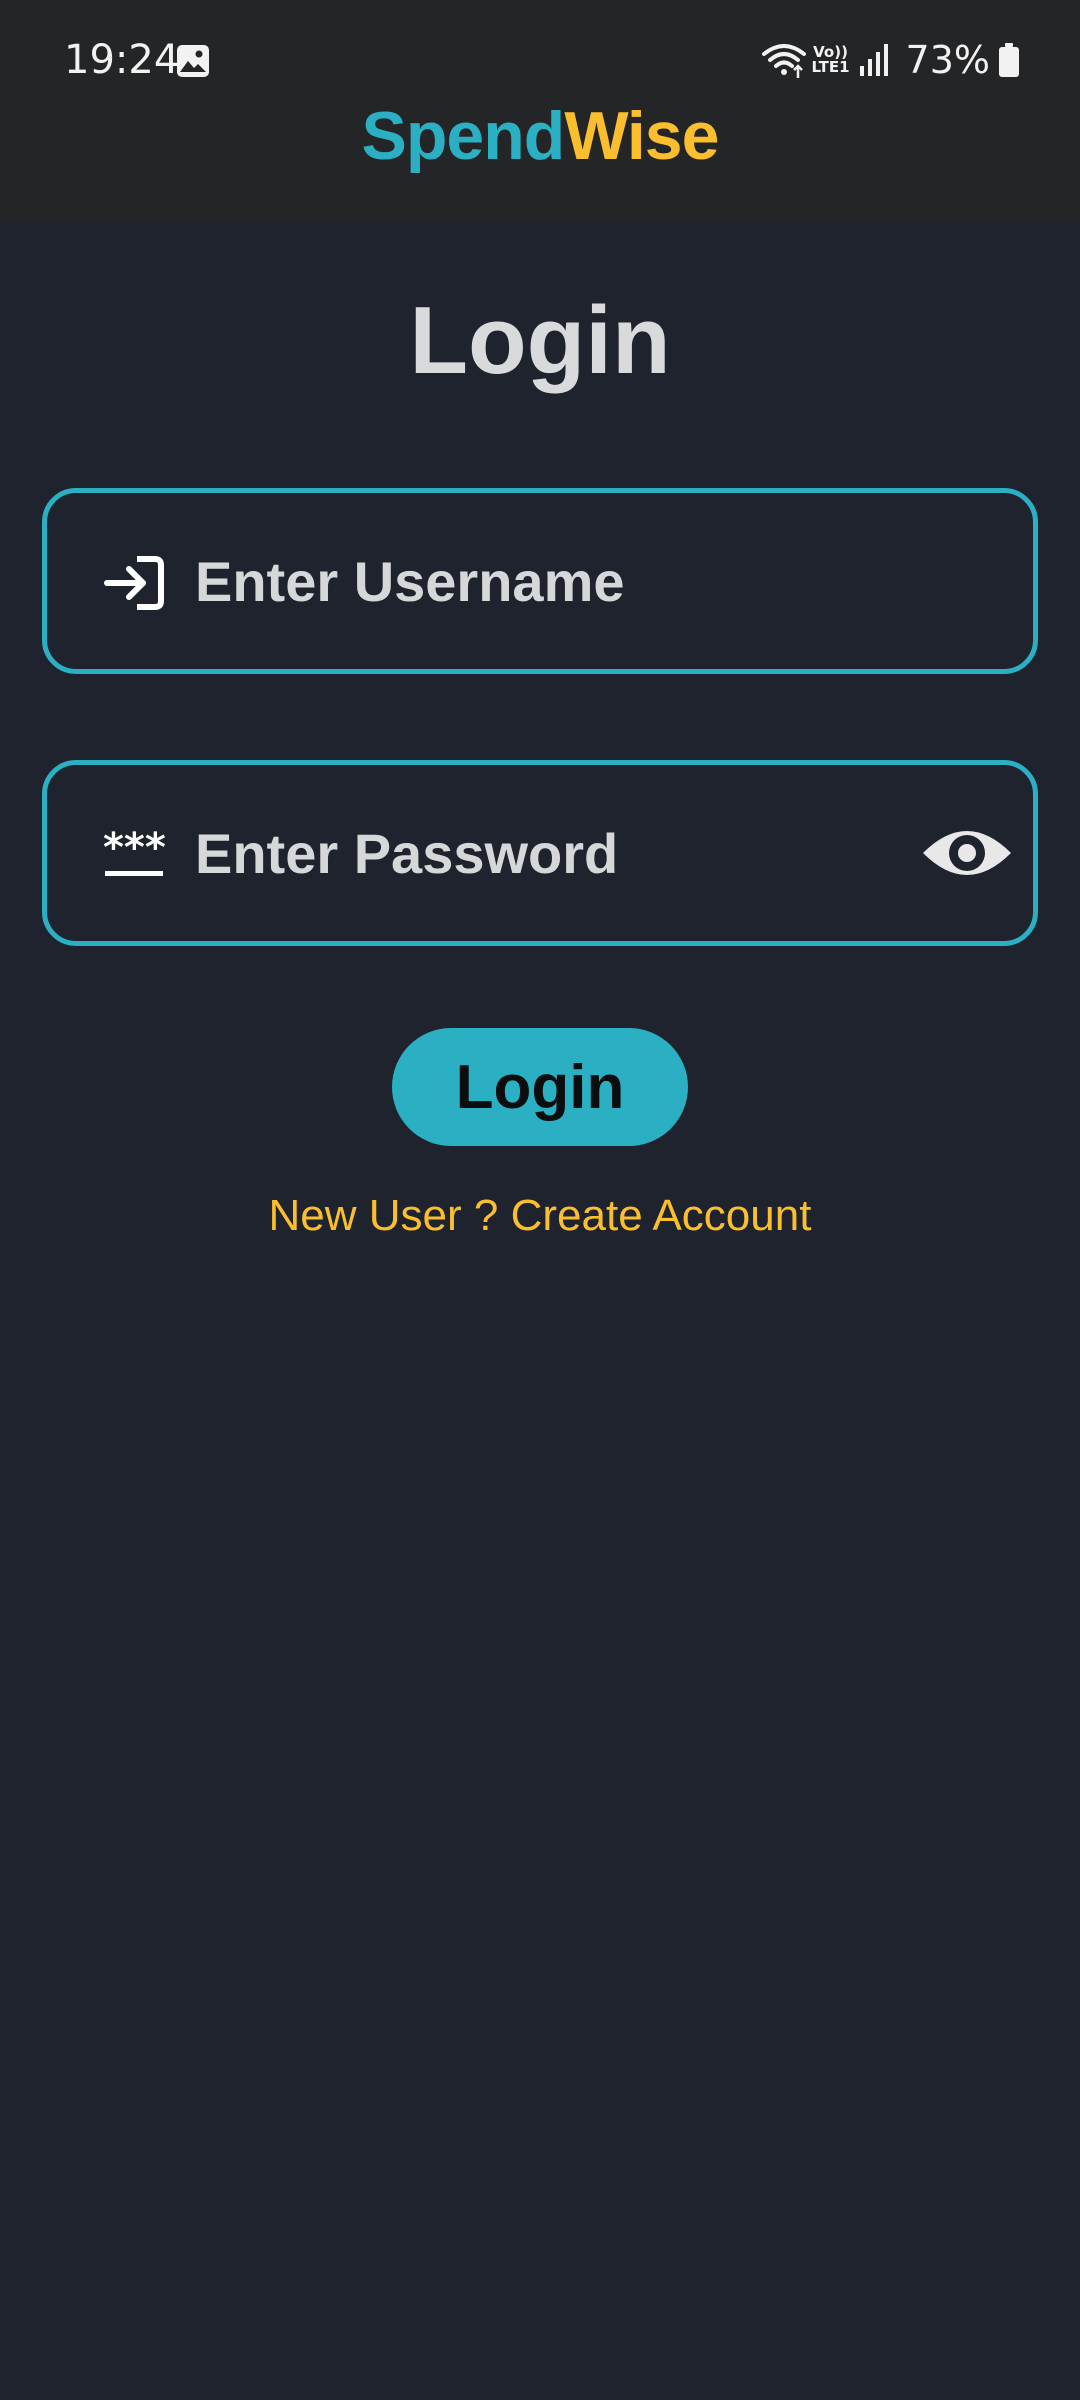  I want to click on page-title: Login, so click(540, 340).